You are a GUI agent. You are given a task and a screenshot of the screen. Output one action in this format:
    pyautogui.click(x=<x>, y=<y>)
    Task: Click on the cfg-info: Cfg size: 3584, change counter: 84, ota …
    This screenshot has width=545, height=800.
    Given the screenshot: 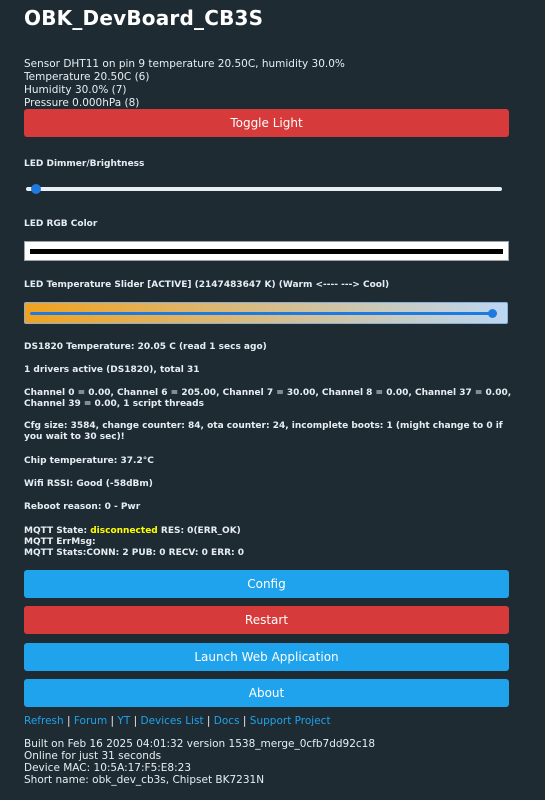 What is the action you would take?
    pyautogui.click(x=263, y=431)
    